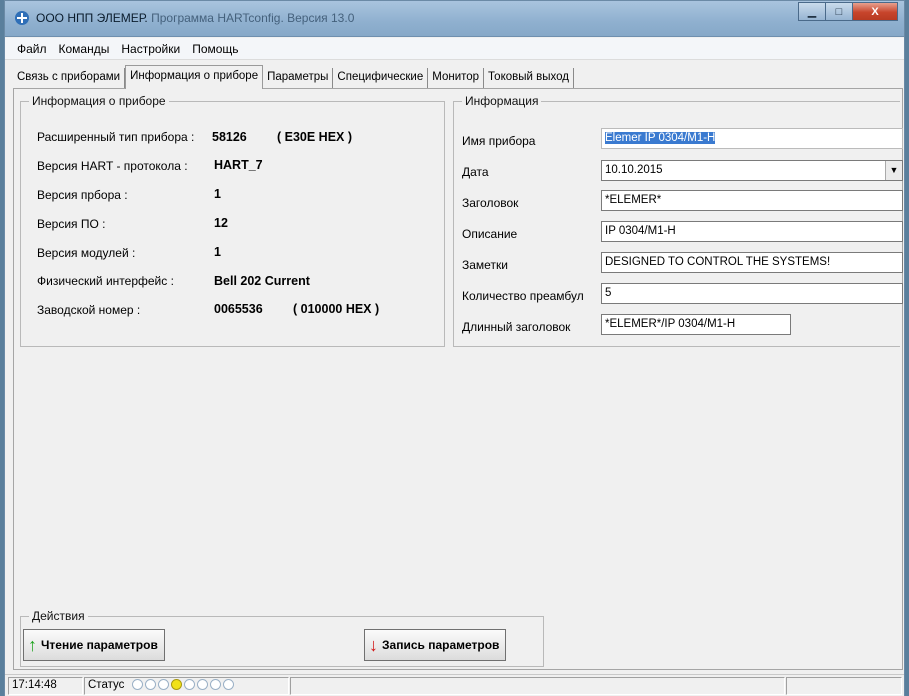 This screenshot has height=696, width=909. I want to click on info-label-serial-number: Заводской номер :, so click(89, 310).